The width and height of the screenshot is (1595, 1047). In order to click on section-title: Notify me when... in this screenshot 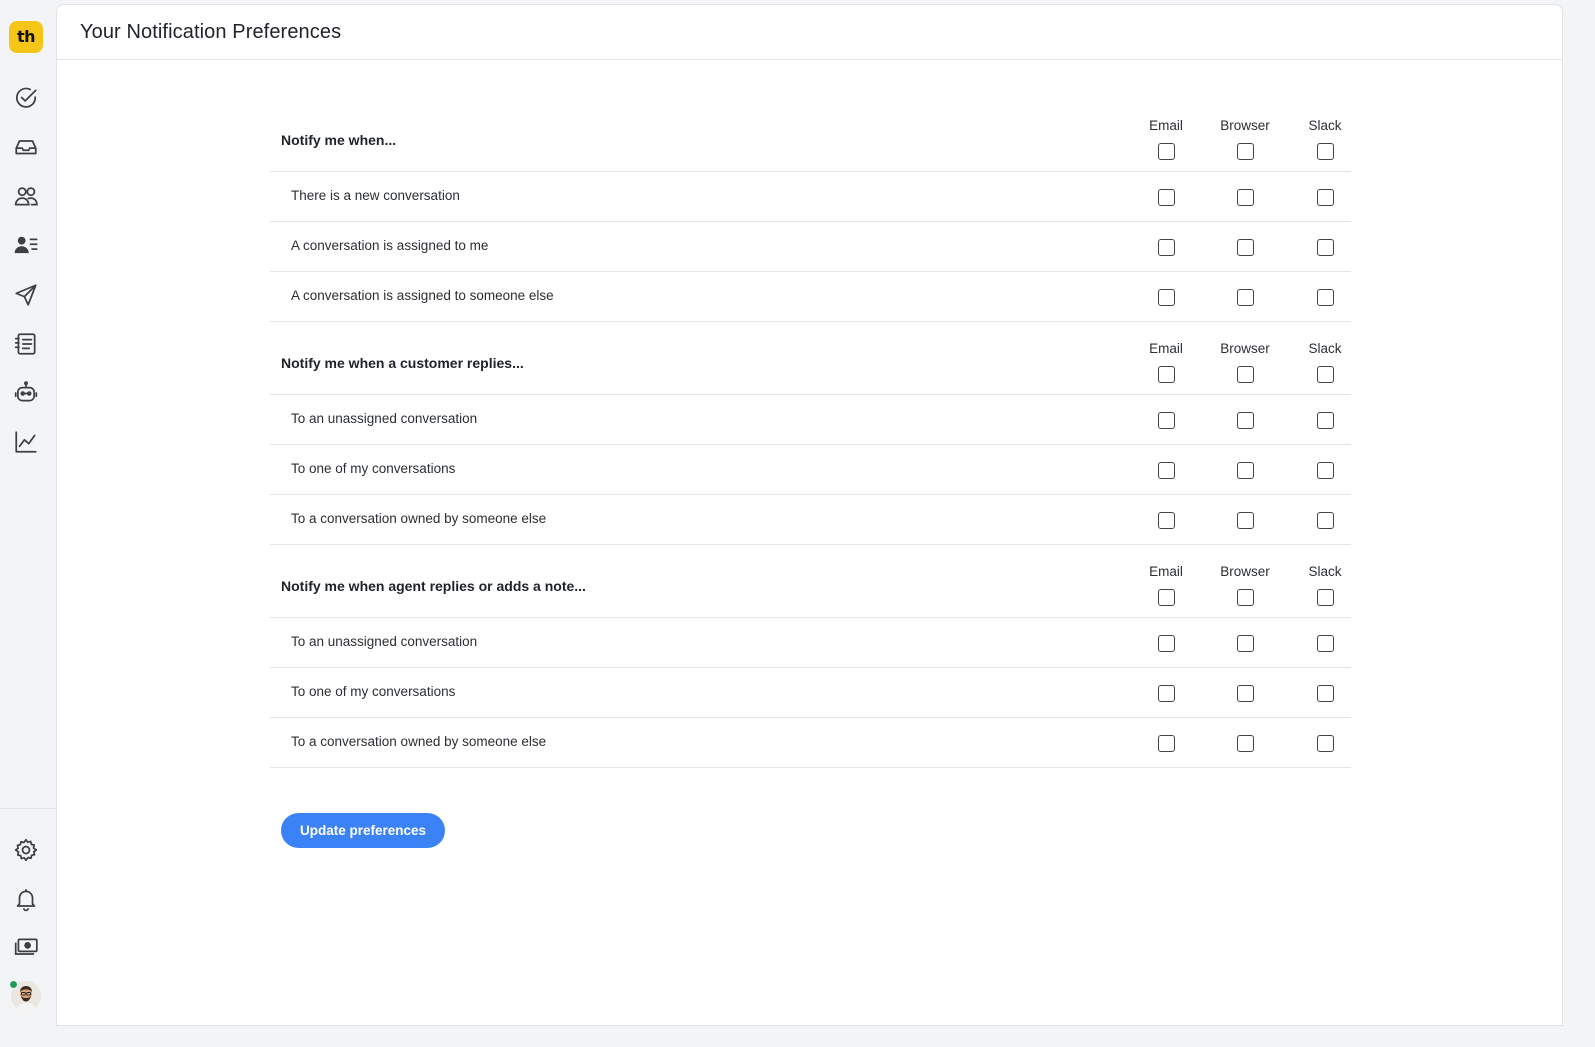, I will do `click(339, 140)`.